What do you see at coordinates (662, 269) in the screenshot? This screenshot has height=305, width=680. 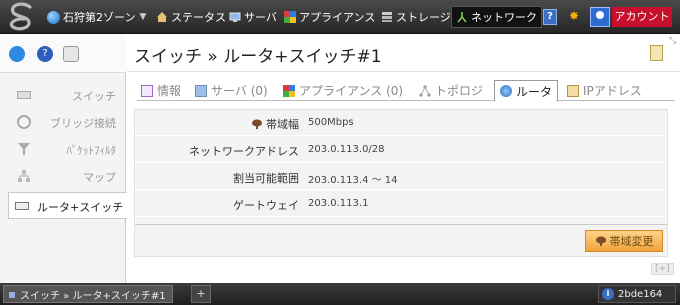 I see `expand-button: [+]` at bounding box center [662, 269].